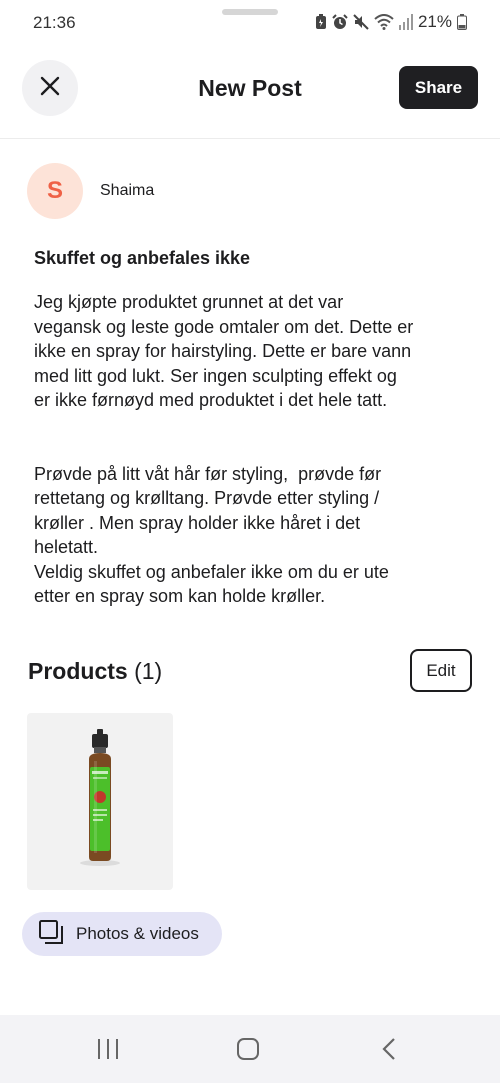 Image resolution: width=500 pixels, height=1083 pixels. I want to click on spray-bottle-image, so click(100, 801).